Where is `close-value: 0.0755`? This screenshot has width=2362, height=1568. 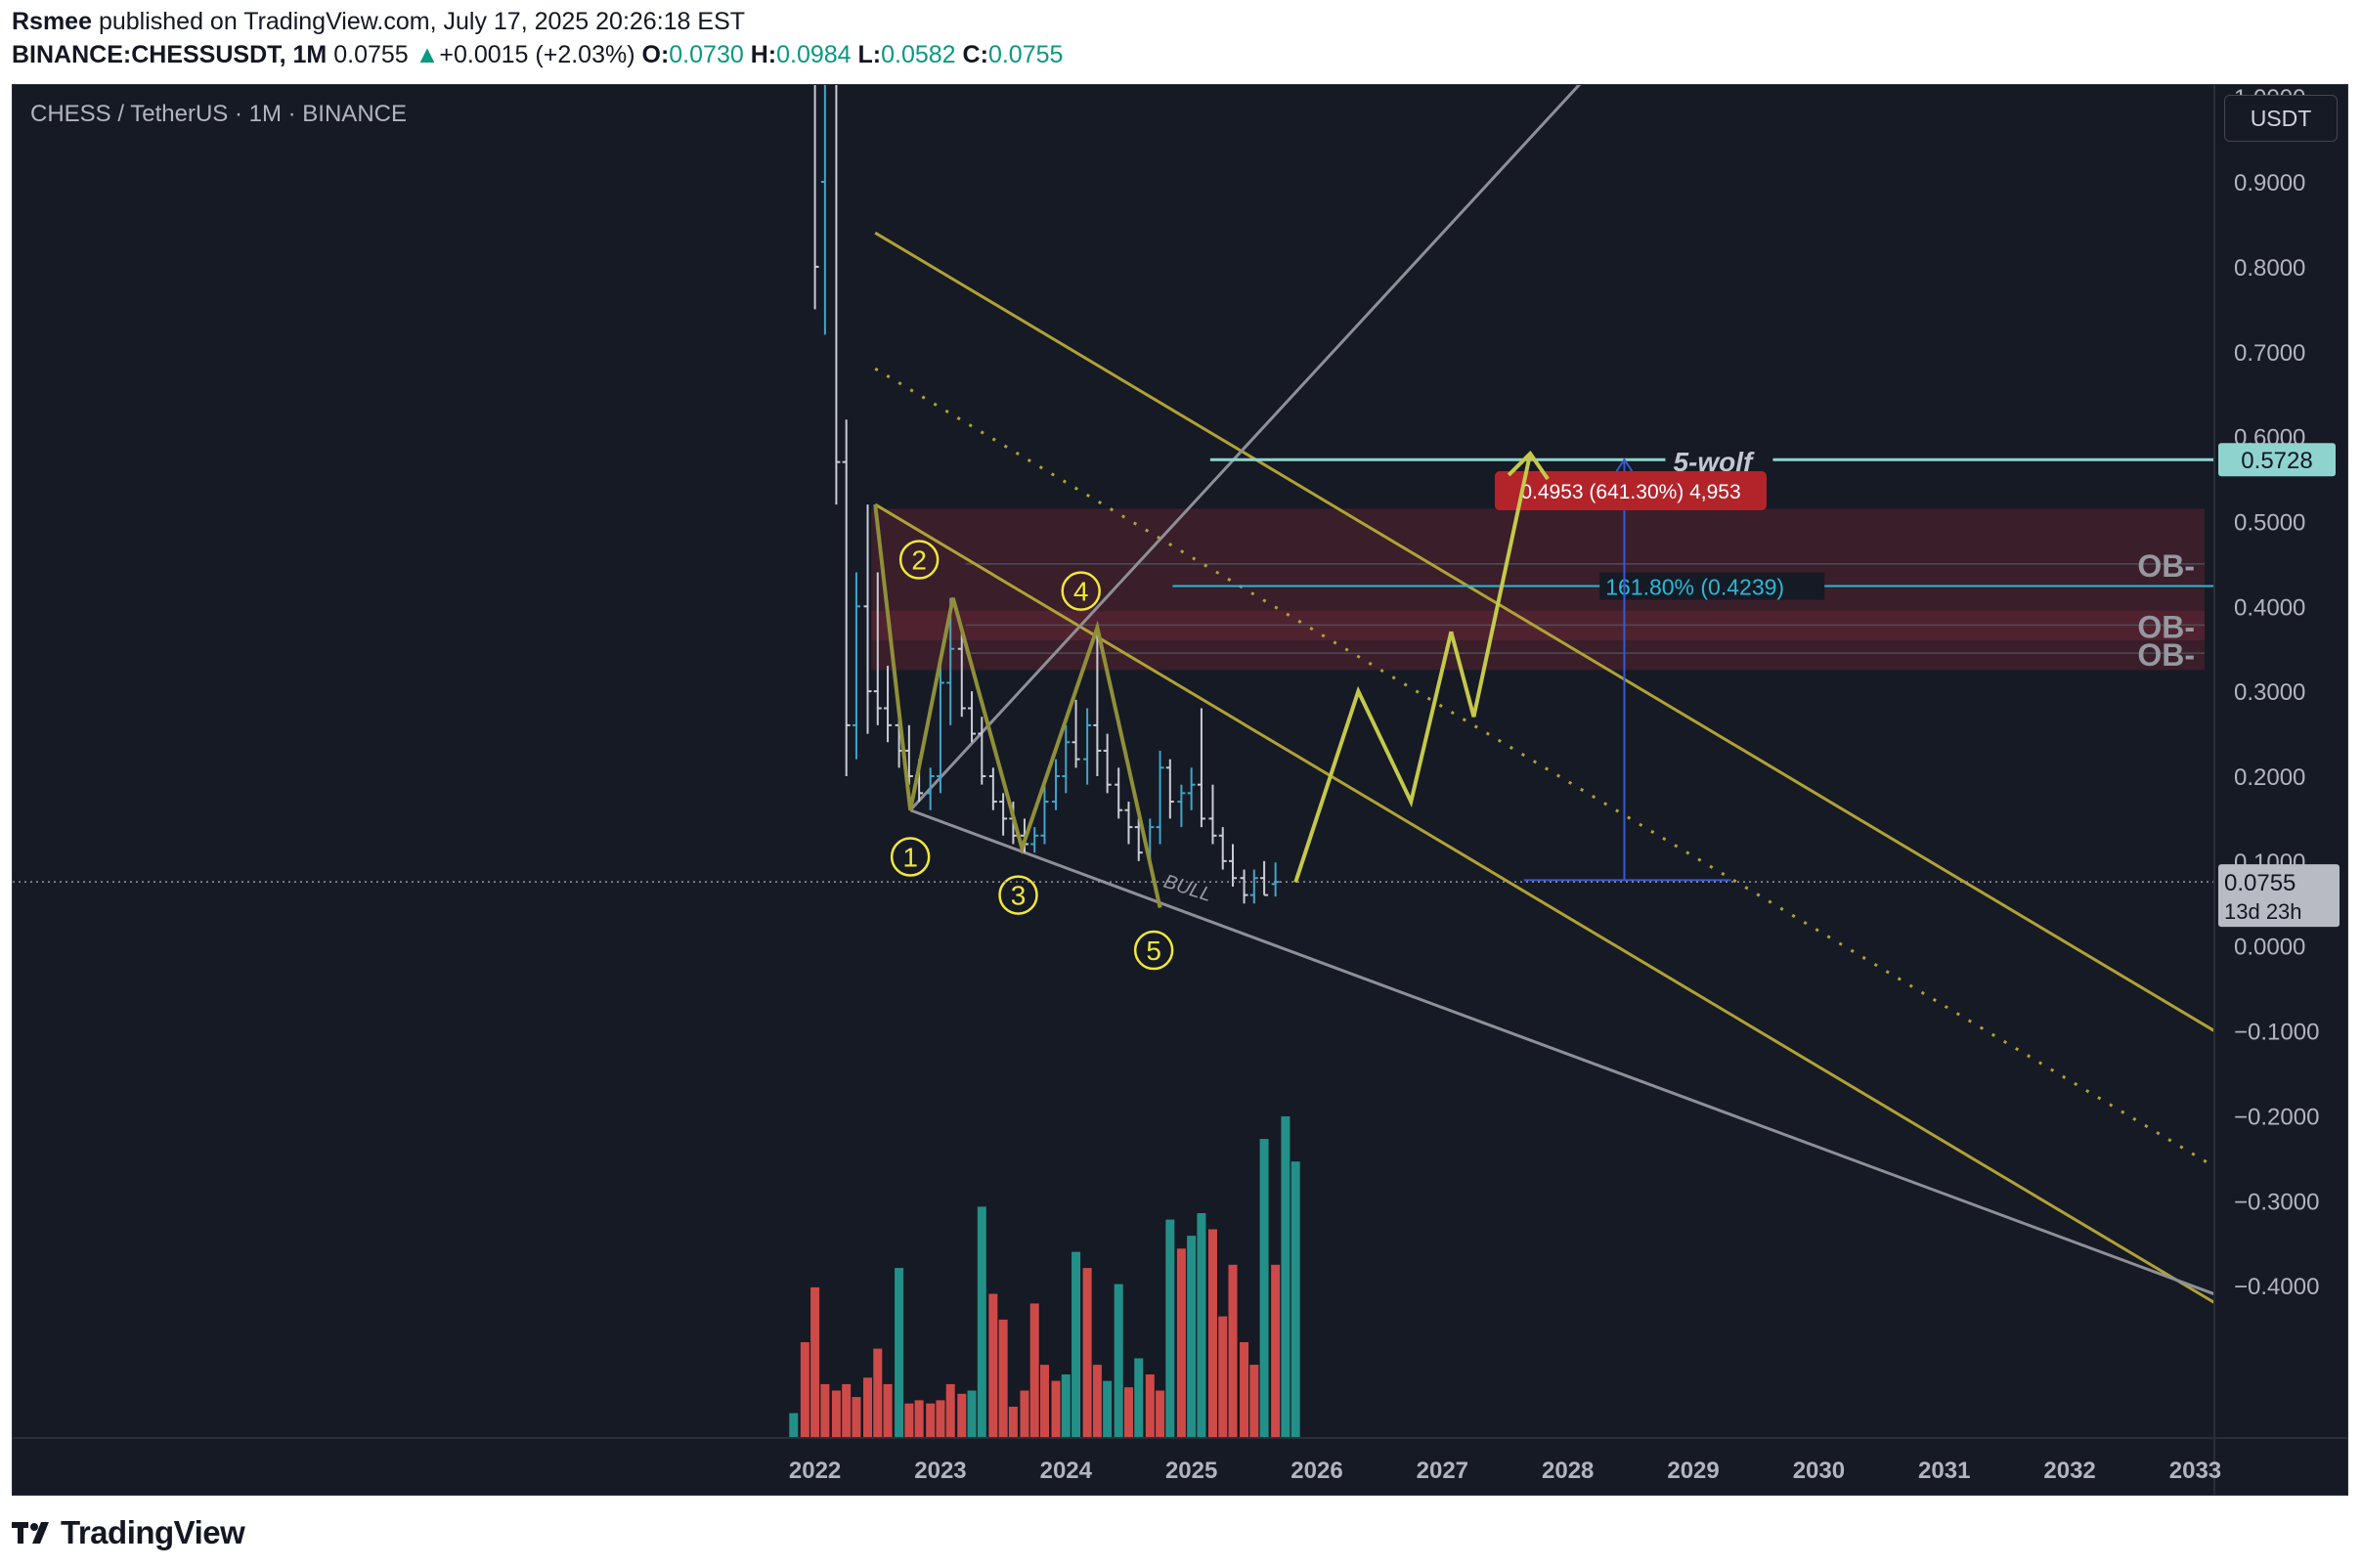 close-value: 0.0755 is located at coordinates (1025, 55).